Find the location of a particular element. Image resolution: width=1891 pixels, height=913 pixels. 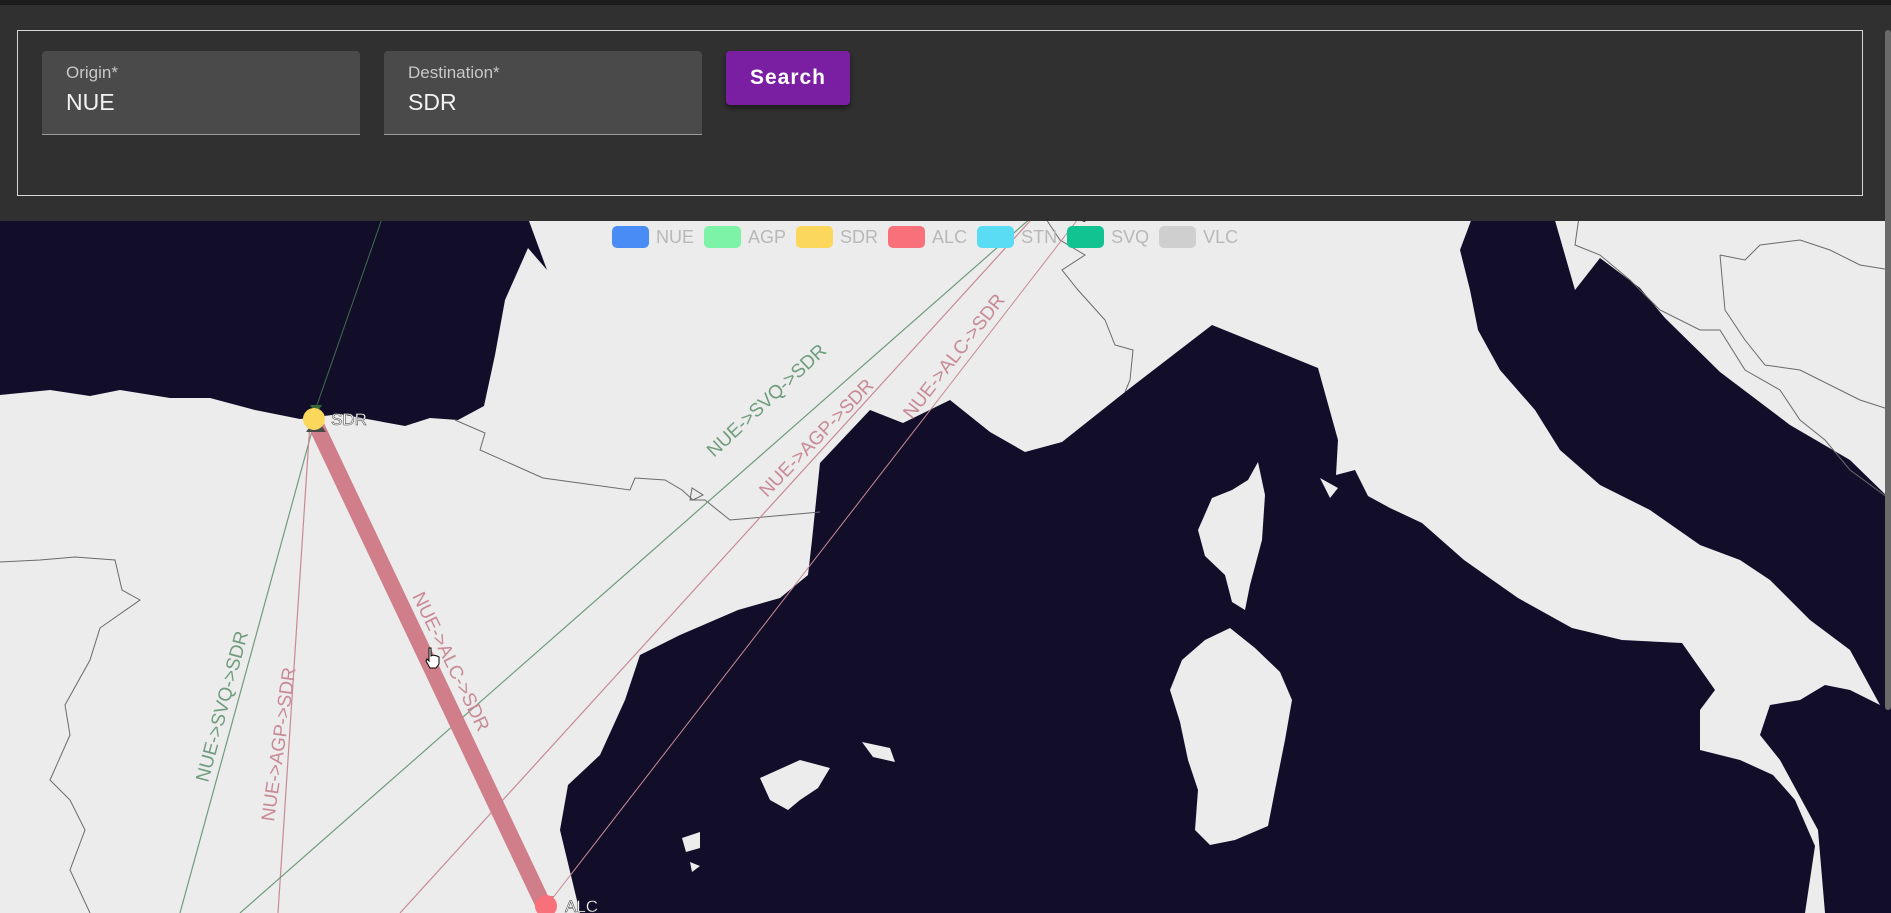

origin-label: Origin* is located at coordinates (92, 72).